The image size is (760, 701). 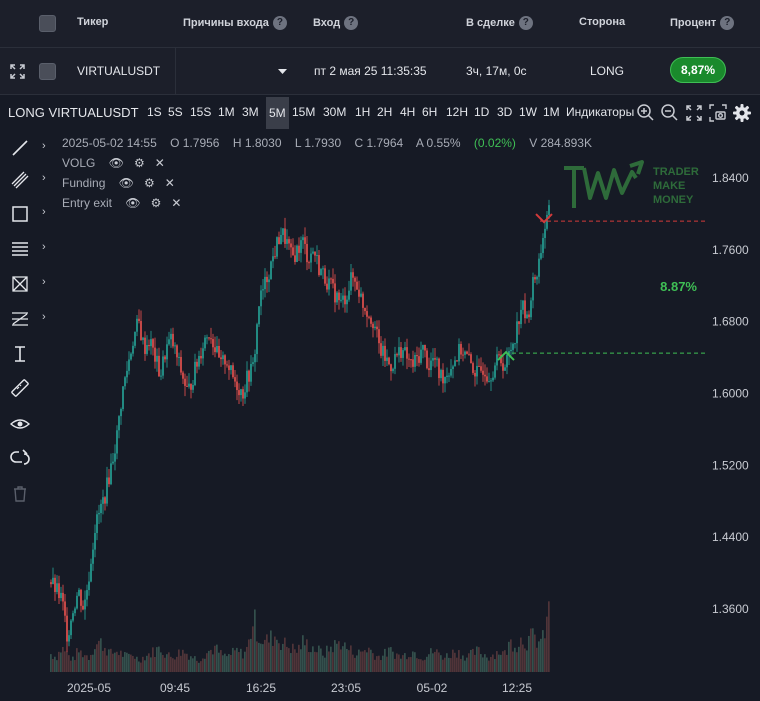 What do you see at coordinates (89, 688) in the screenshot?
I see `x-axis-tick-label: 2025-05` at bounding box center [89, 688].